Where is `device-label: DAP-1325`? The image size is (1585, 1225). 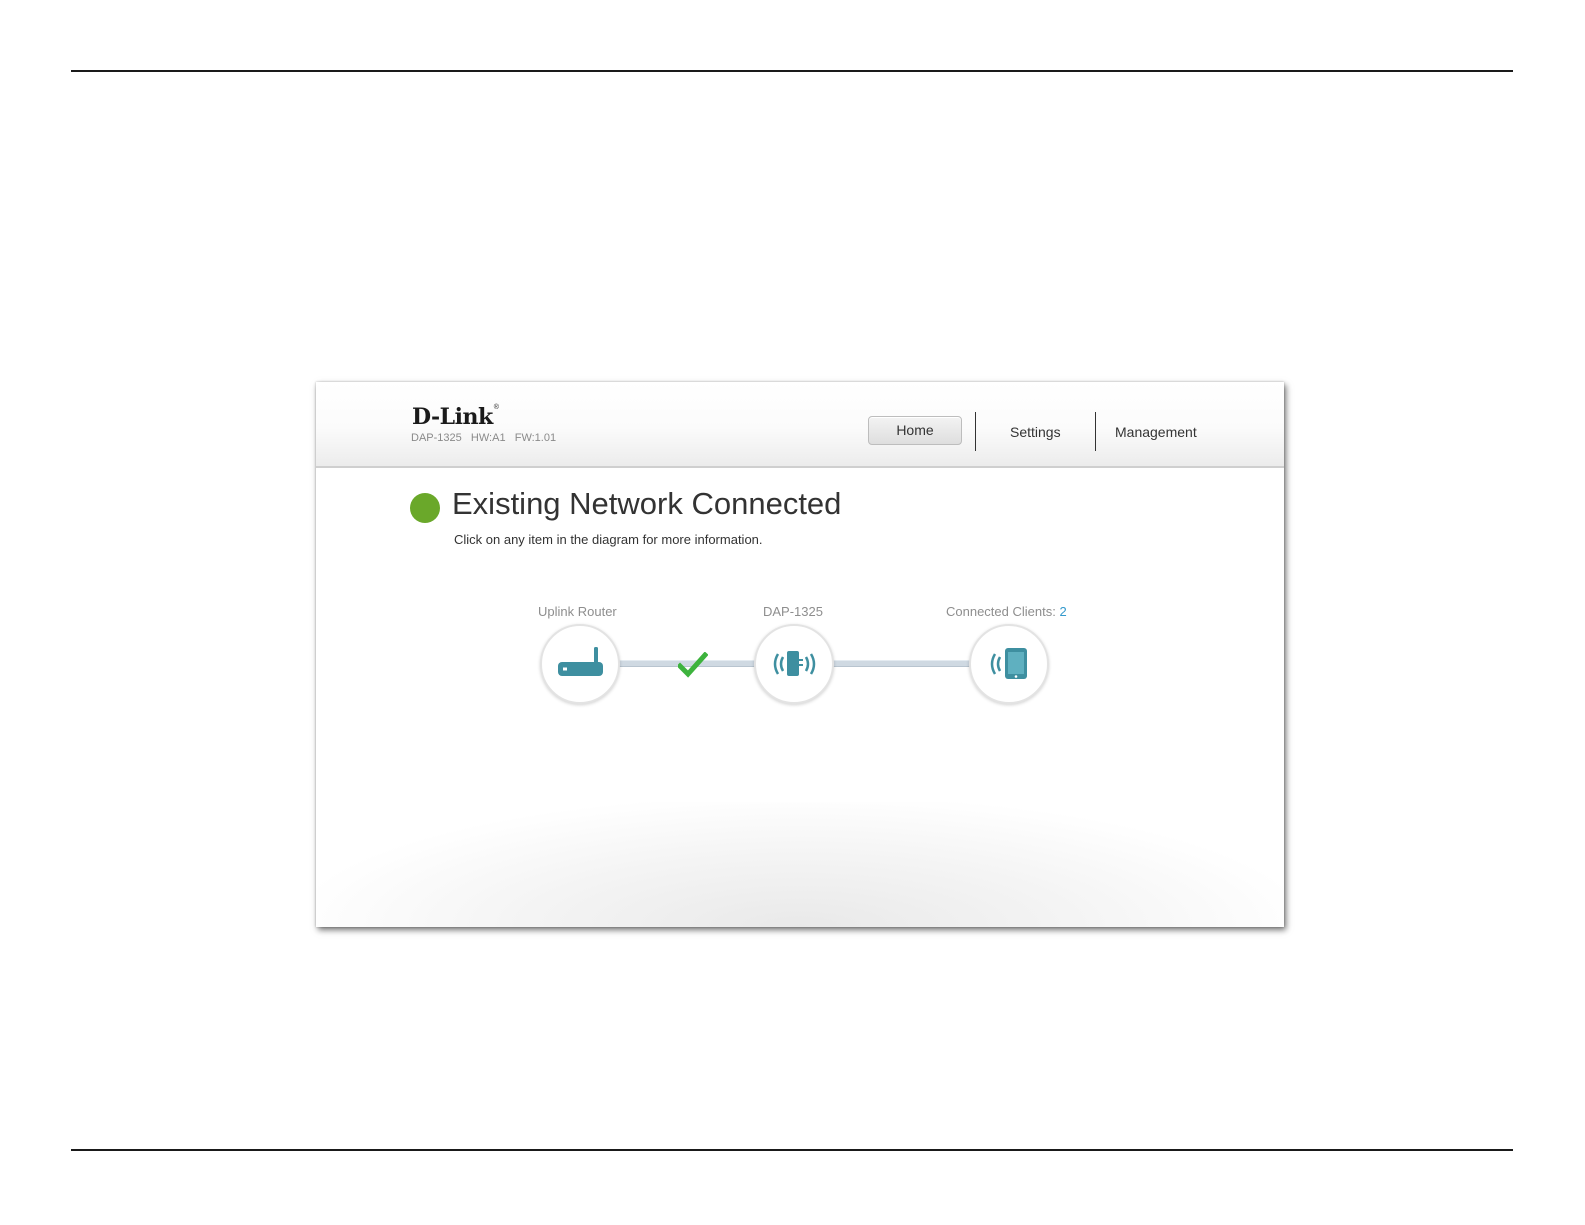 device-label: DAP-1325 is located at coordinates (793, 611).